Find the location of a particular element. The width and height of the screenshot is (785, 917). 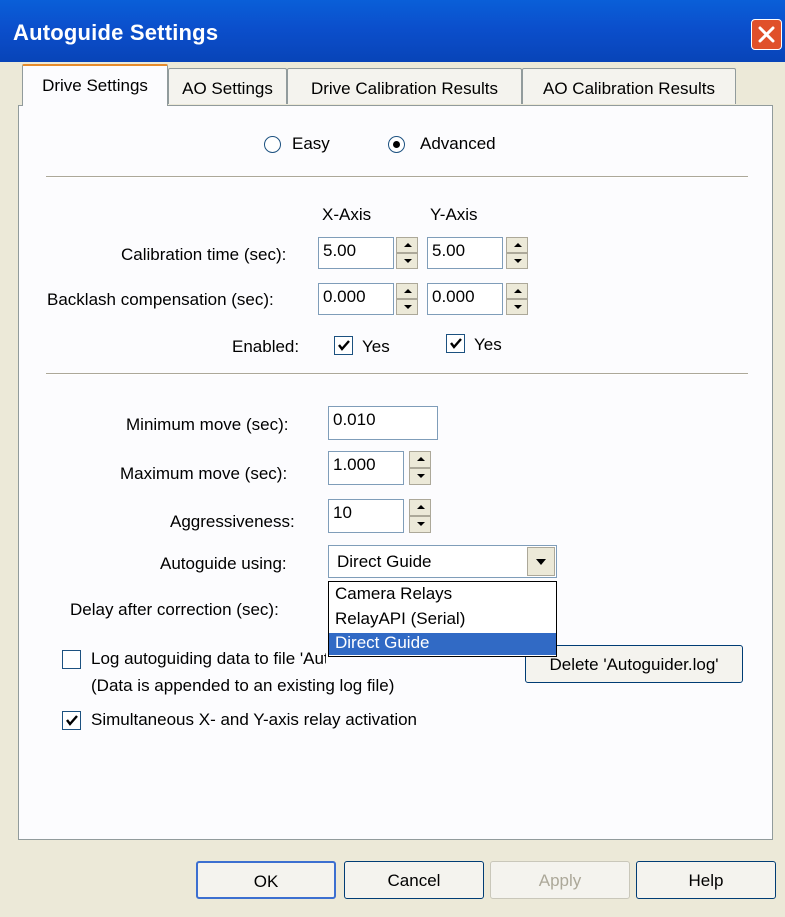

backlash-label: Backlash compensation (sec): is located at coordinates (160, 299).